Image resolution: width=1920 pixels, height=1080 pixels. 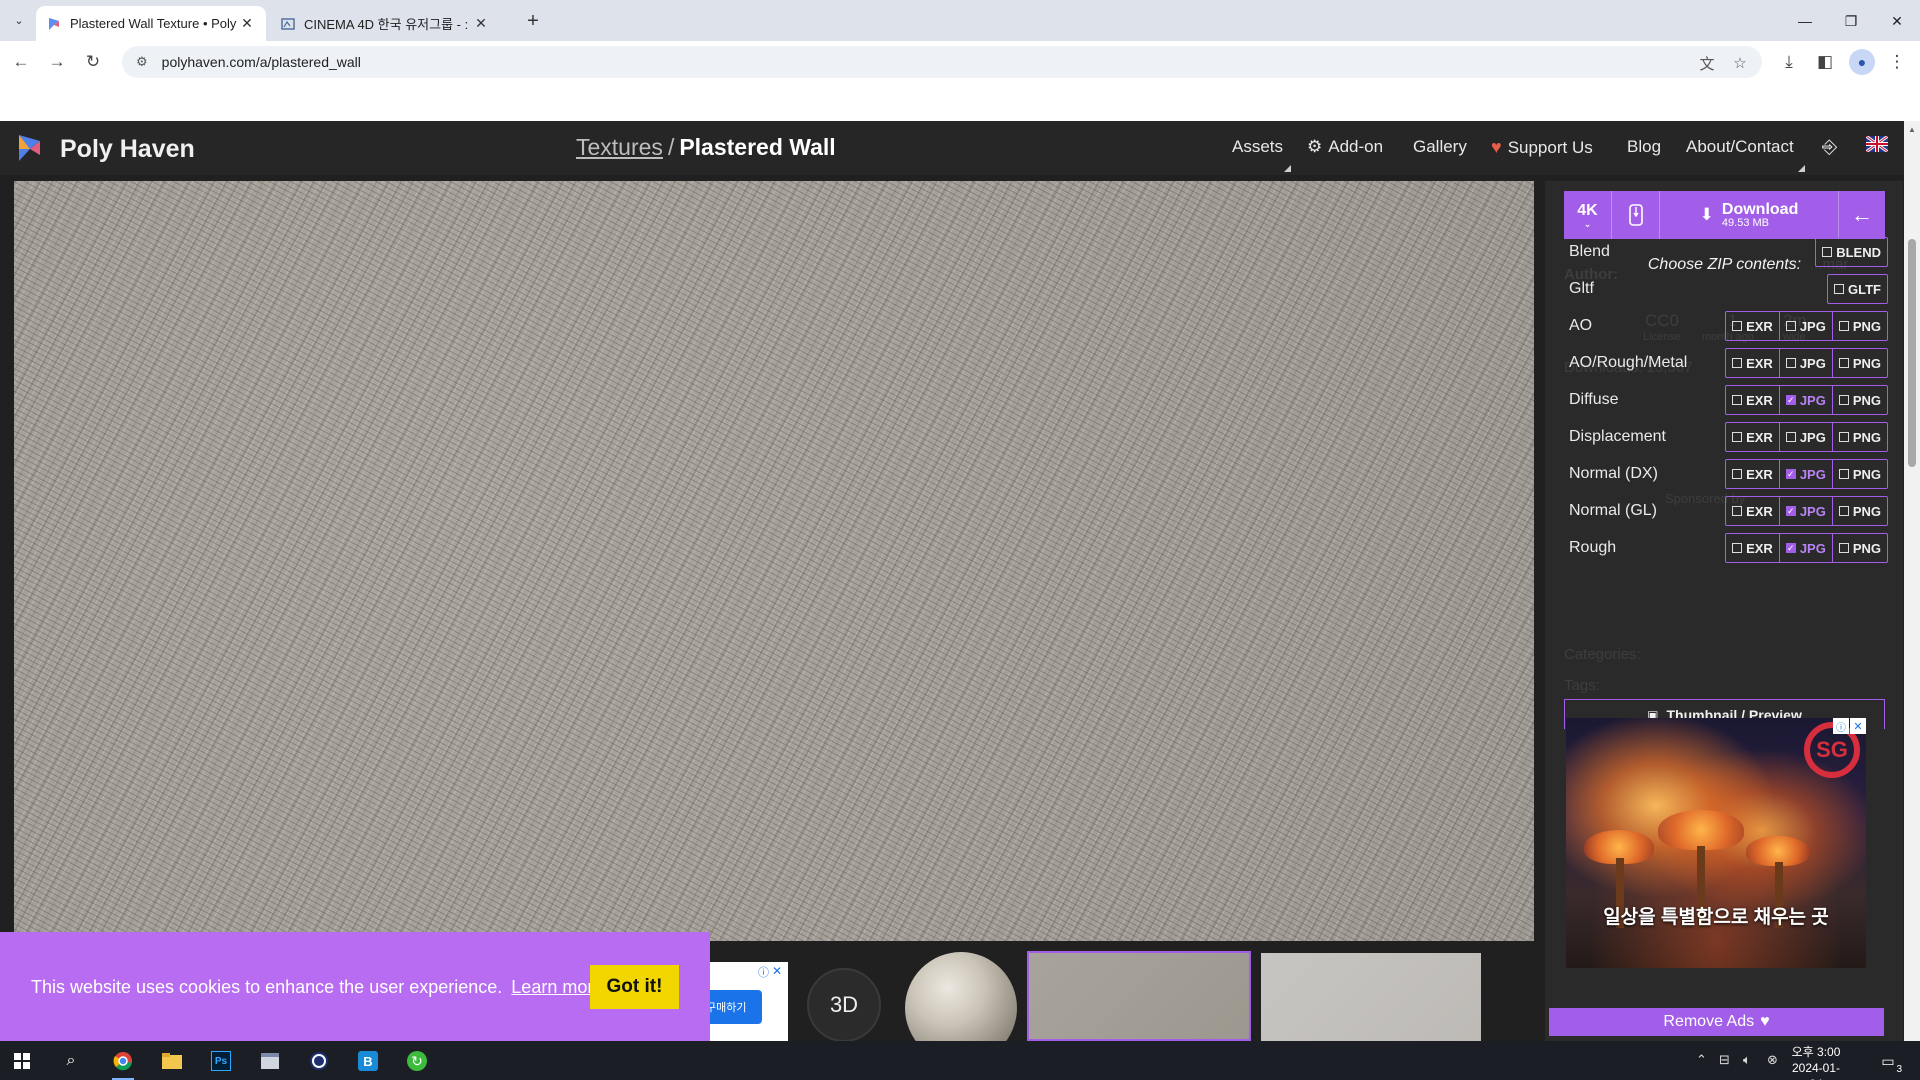 What do you see at coordinates (533, 21) in the screenshot?
I see `new-tab-button: +` at bounding box center [533, 21].